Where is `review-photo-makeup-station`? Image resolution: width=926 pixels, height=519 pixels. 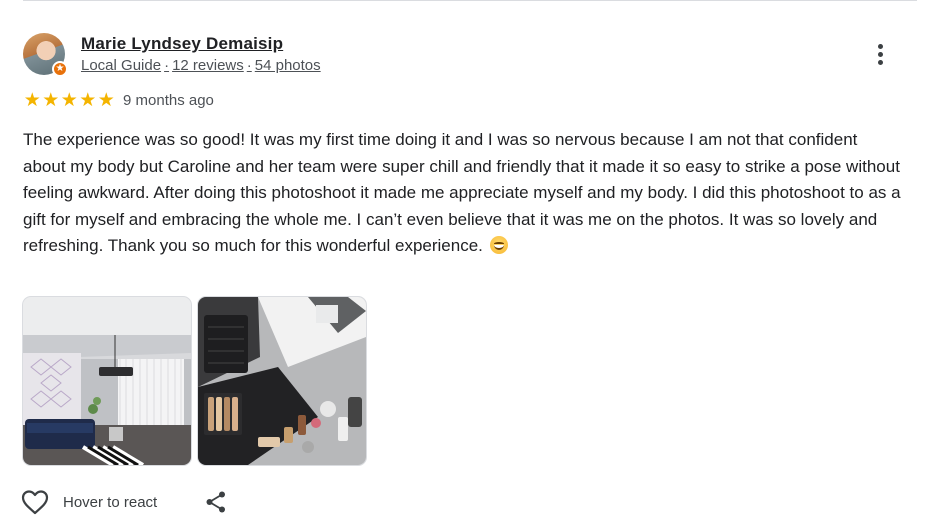 review-photo-makeup-station is located at coordinates (282, 381).